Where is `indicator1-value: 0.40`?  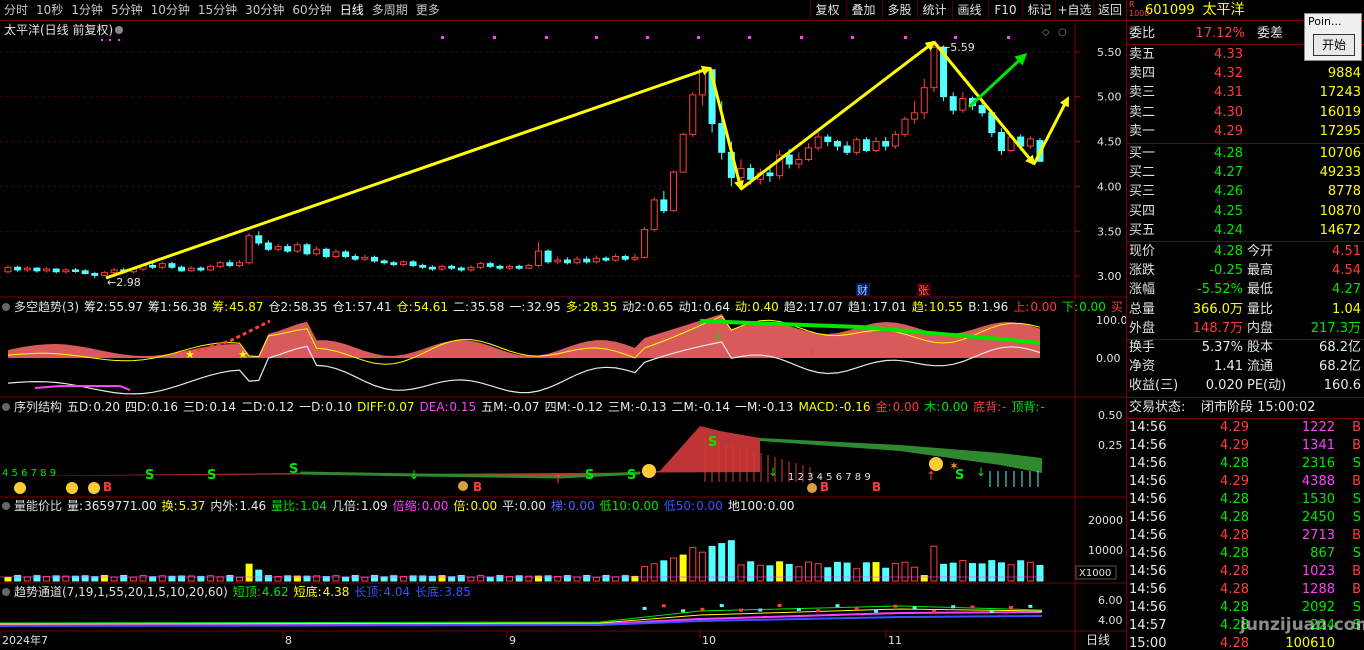
indicator1-value: 0.40 is located at coordinates (765, 307).